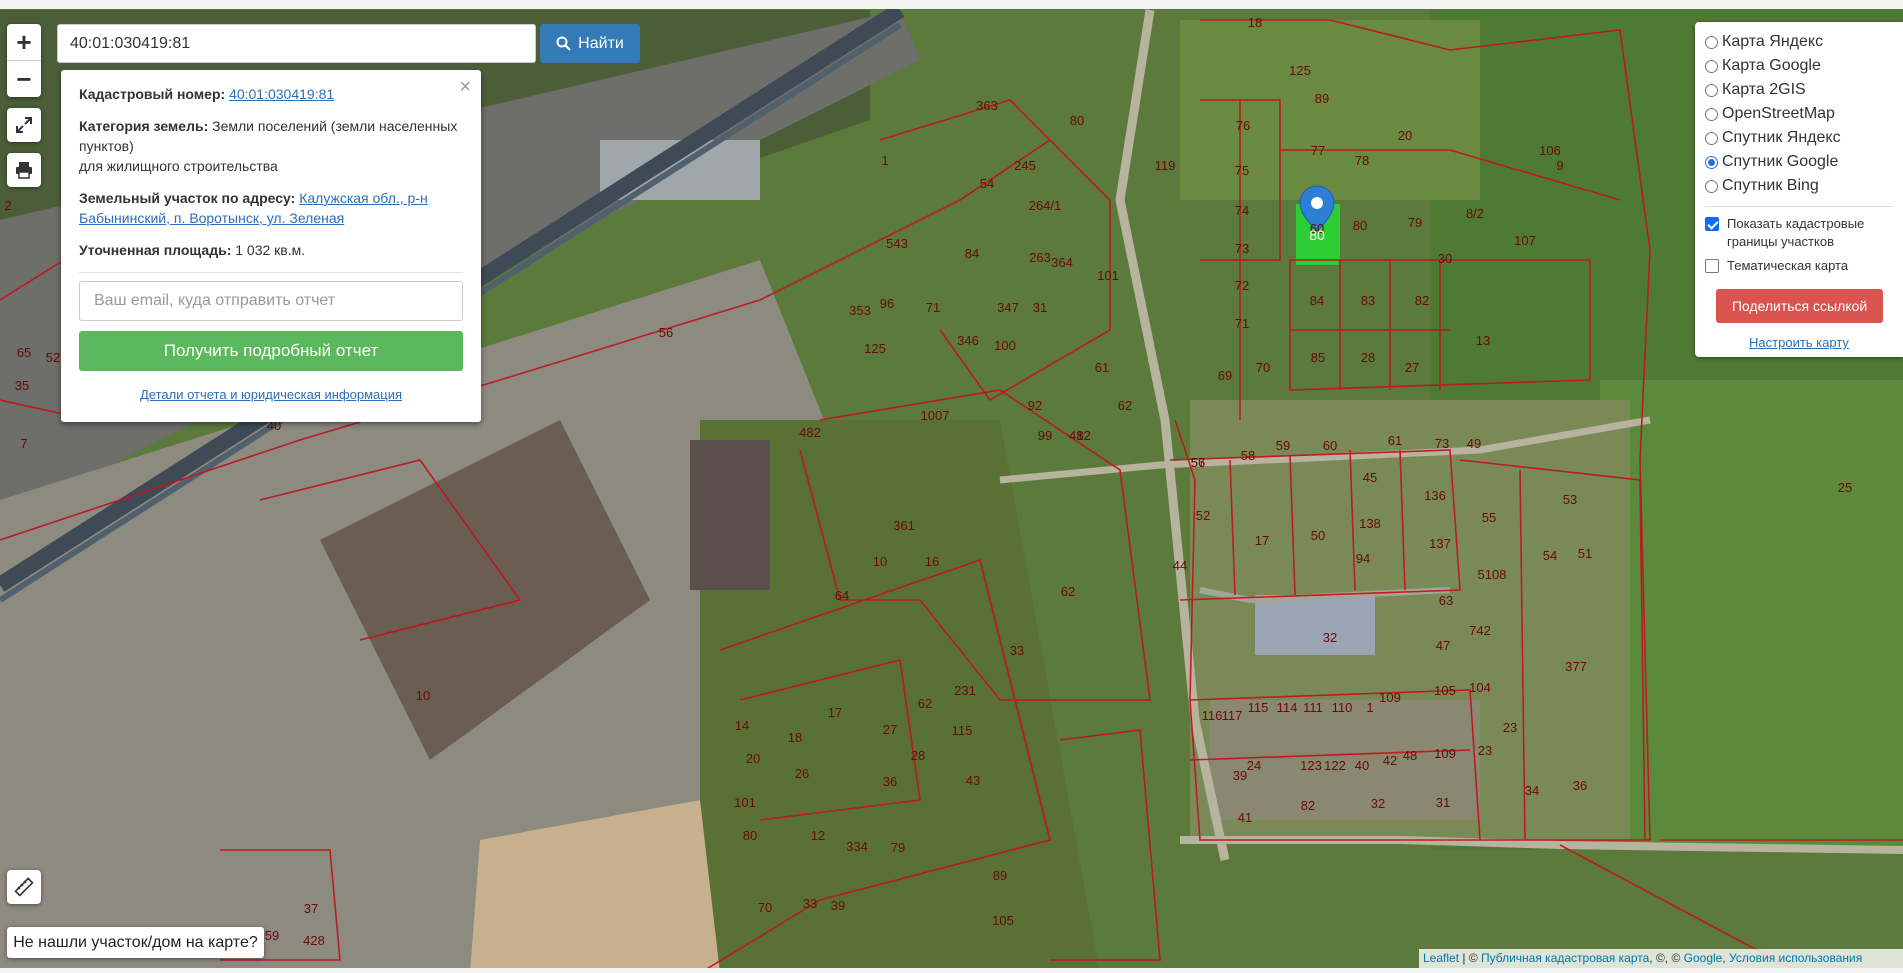 Image resolution: width=1903 pixels, height=973 pixels. Describe the element at coordinates (987, 183) in the screenshot. I see `parcel-number-label: 54` at that location.